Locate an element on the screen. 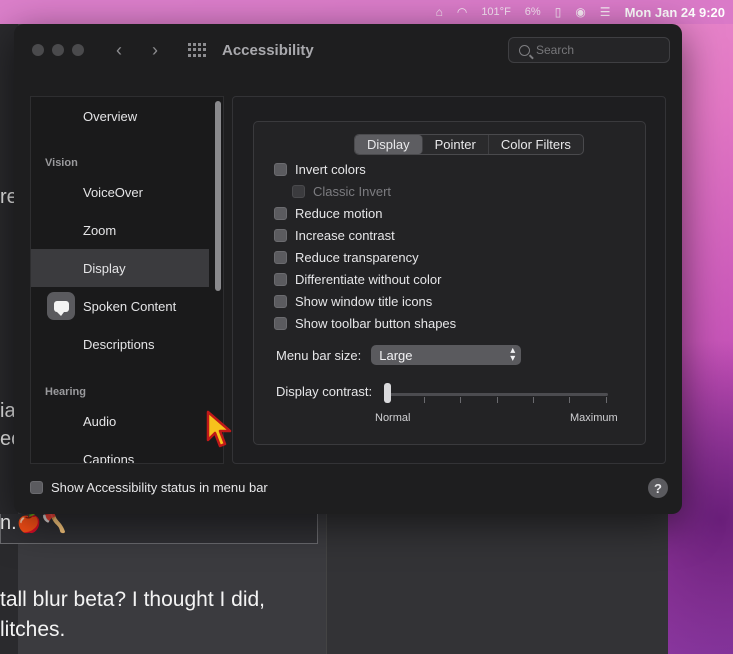 This screenshot has height=654, width=733. sidebar-item-label: Descriptions is located at coordinates (119, 344).